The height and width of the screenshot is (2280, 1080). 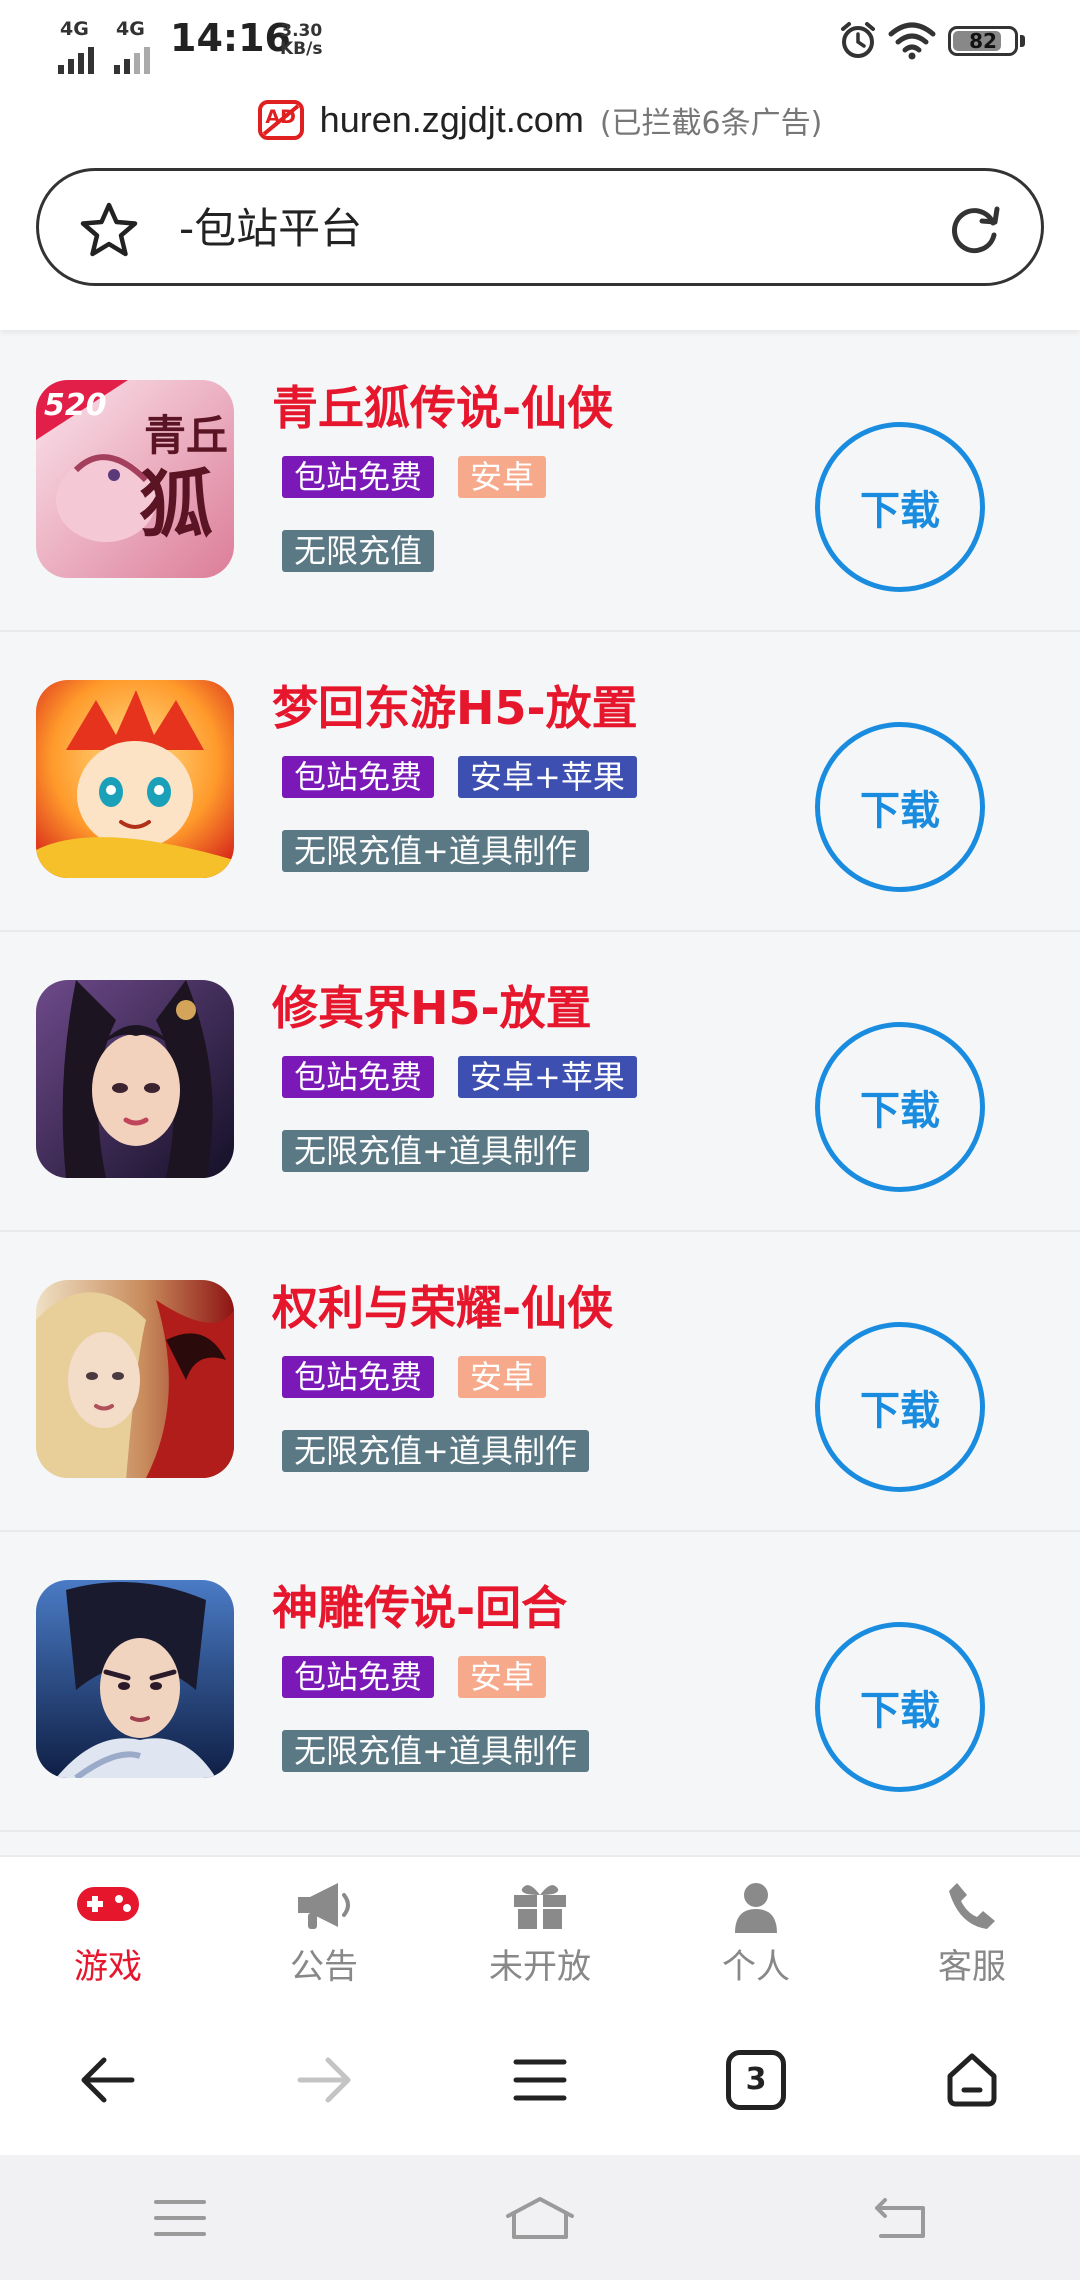 I want to click on menu-button, so click(x=540, y=2080).